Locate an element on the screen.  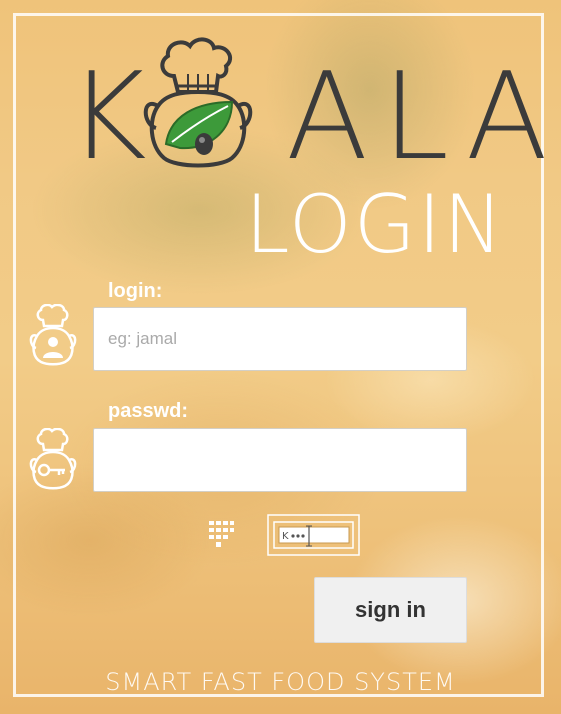
login-input is located at coordinates (280, 339).